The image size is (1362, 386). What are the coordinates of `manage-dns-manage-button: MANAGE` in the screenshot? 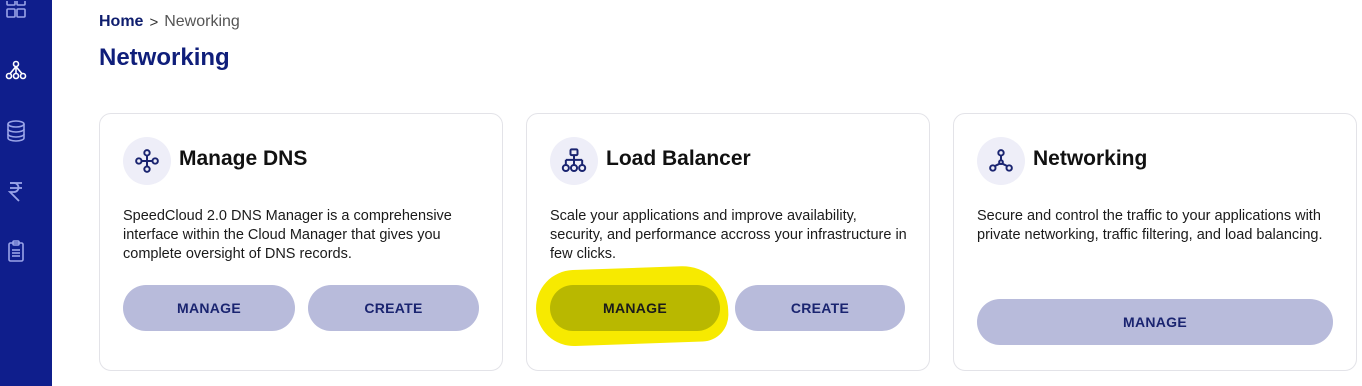 It's located at (209, 308).